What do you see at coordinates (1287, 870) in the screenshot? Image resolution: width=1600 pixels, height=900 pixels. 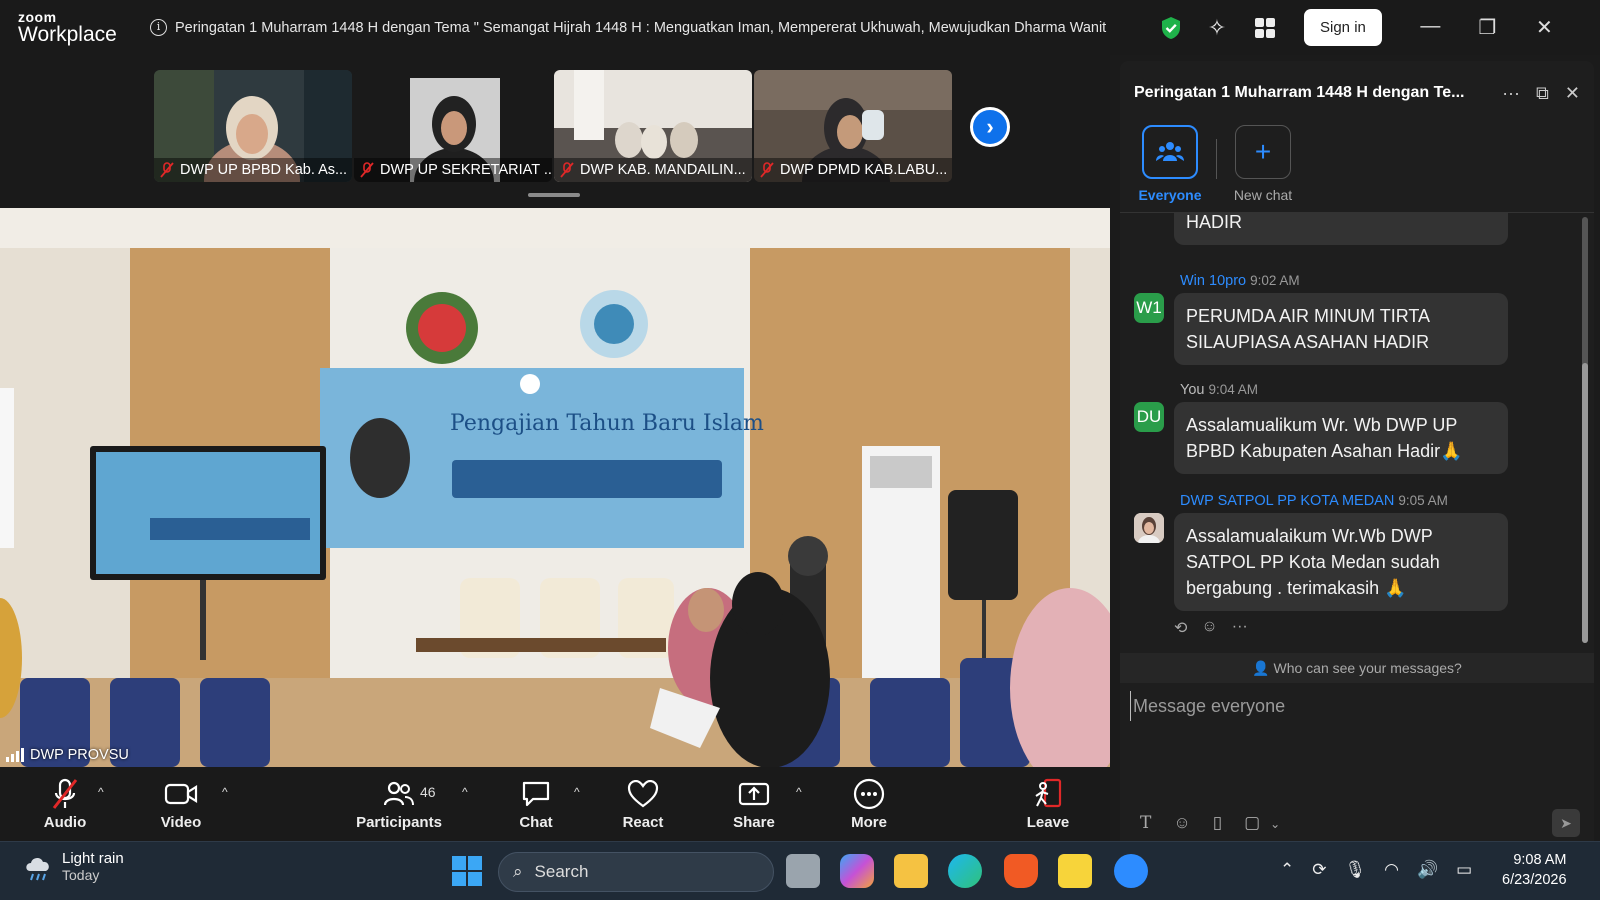 I see `chevron-up-icon: ⌃` at bounding box center [1287, 870].